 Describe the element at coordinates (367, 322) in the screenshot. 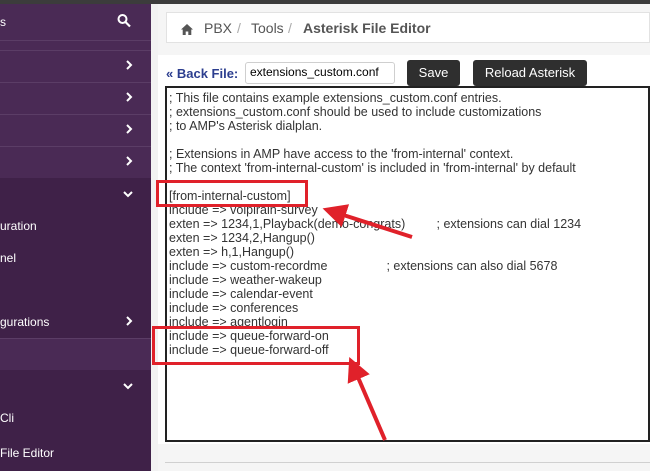

I see `annotation-arrows` at that location.